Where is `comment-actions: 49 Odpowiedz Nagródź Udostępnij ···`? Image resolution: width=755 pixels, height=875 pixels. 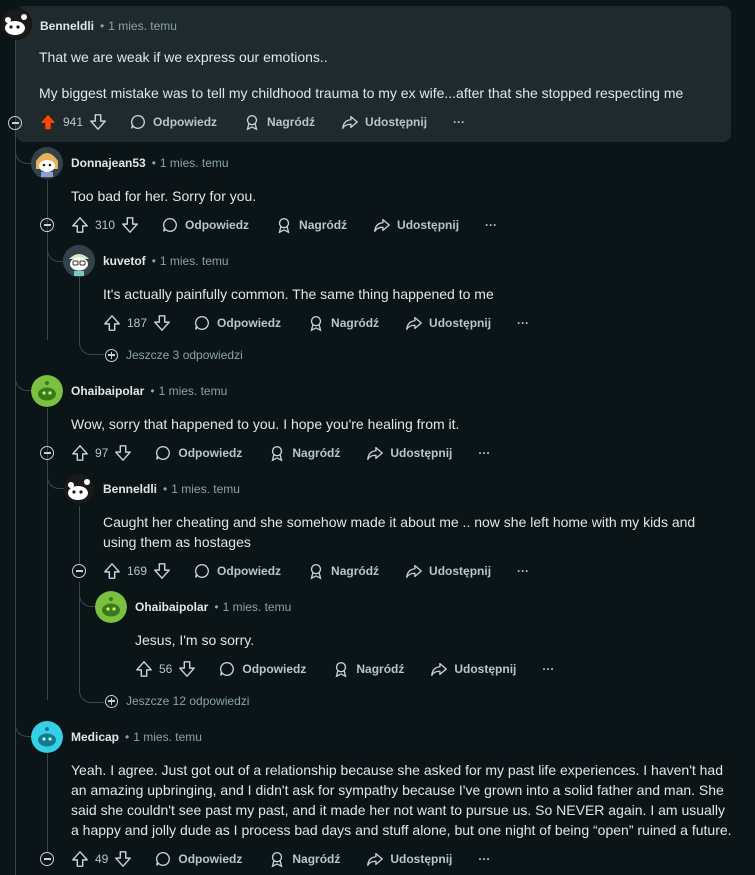 comment-actions: 49 Odpowiedz Nagródź Udostępnij ··· is located at coordinates (293, 859).